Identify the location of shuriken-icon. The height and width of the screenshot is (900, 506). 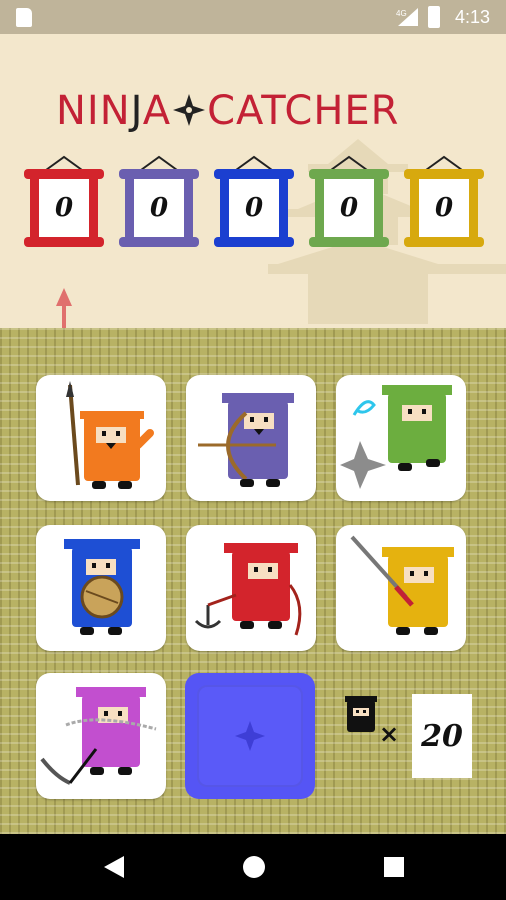
(189, 110).